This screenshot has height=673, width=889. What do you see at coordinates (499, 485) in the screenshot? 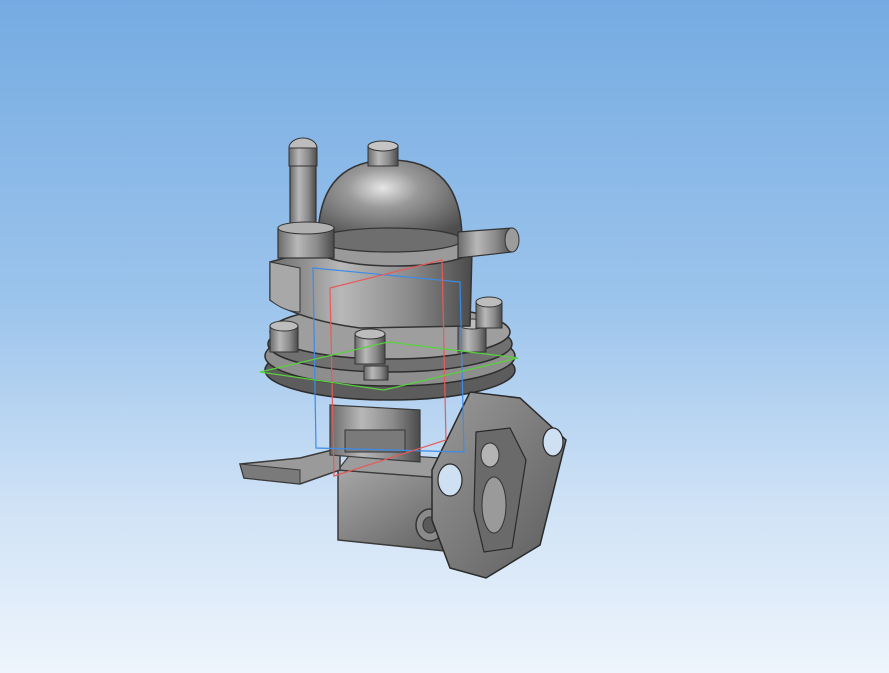
I see `mounting-flange` at bounding box center [499, 485].